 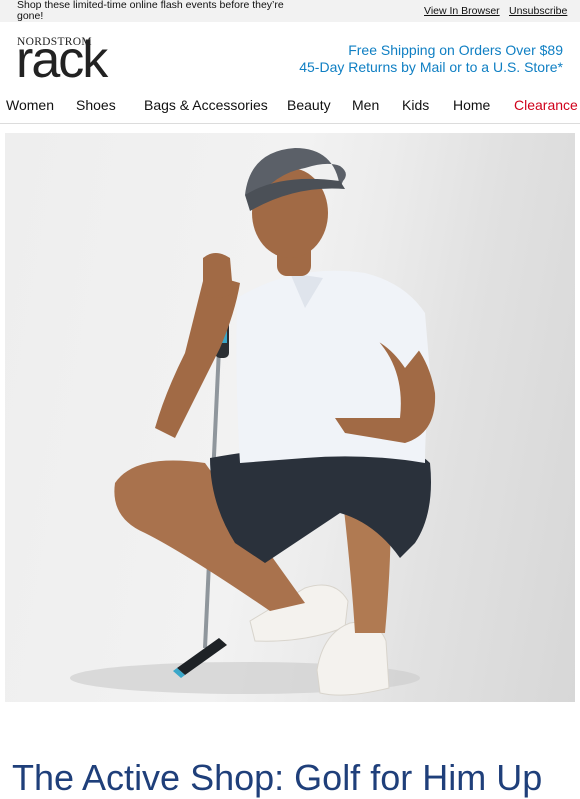 I want to click on nav-item-bags-accessories: Bags & Accessories, so click(x=206, y=105).